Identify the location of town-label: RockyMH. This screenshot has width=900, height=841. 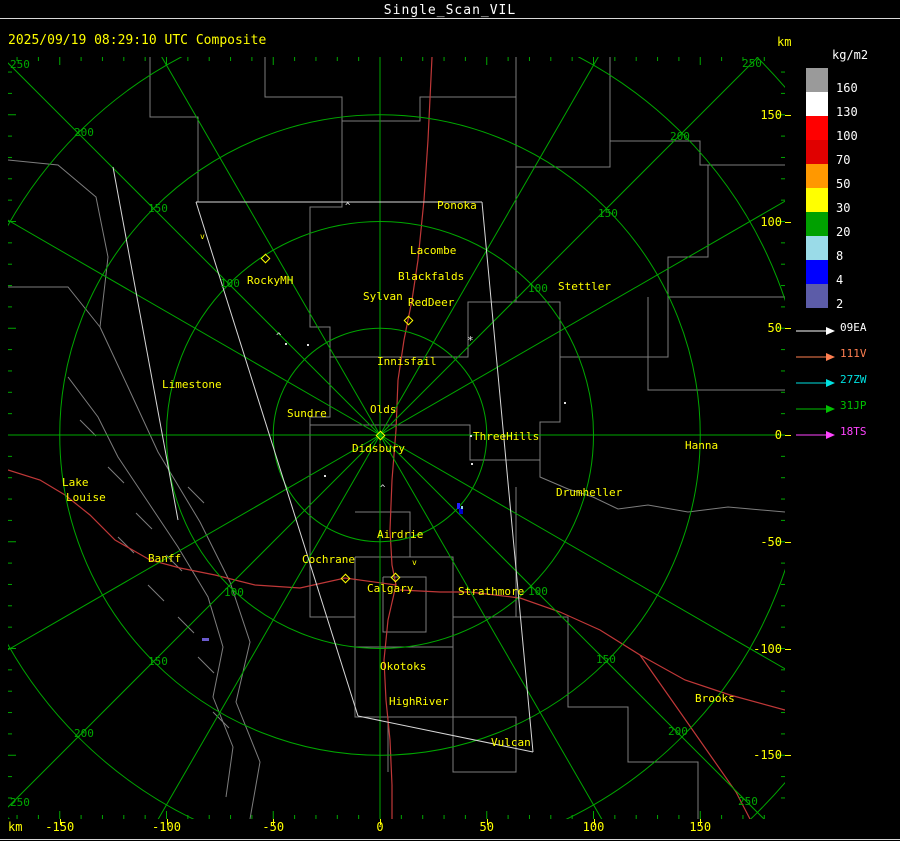
(270, 280).